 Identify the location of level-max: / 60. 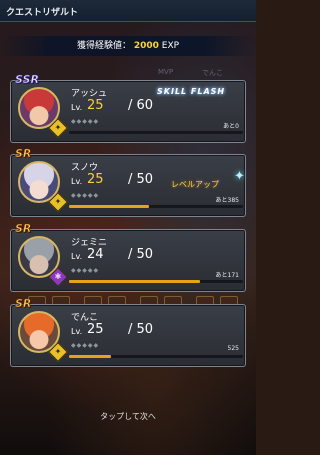
(141, 105).